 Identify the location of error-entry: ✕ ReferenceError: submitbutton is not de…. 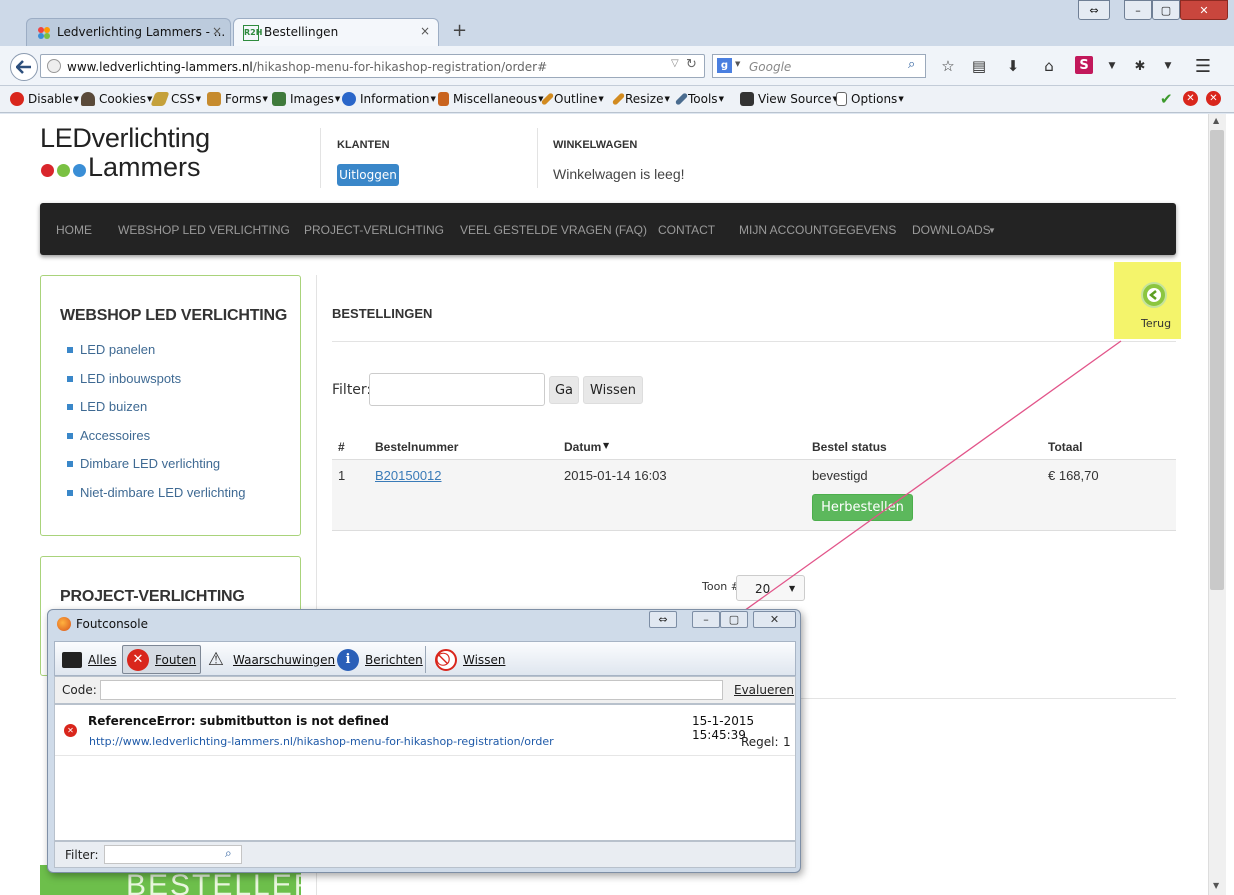
(425, 730).